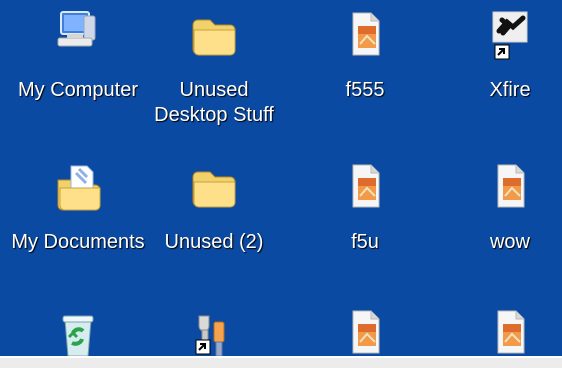  What do you see at coordinates (78, 242) in the screenshot?
I see `desktop-label: My Documents` at bounding box center [78, 242].